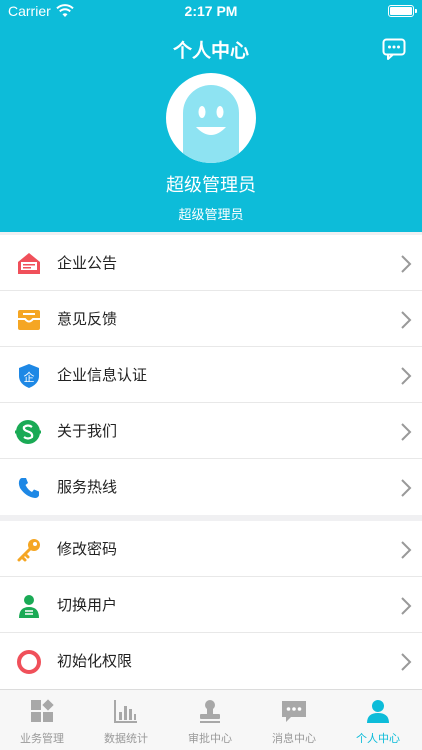 This screenshot has height=750, width=422. I want to click on menu-item-certification: 企 企业信息认证, so click(211, 375).